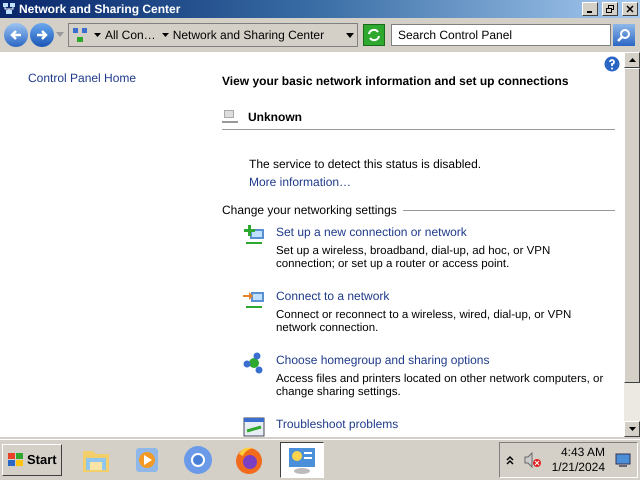  I want to click on refresh-button, so click(374, 35).